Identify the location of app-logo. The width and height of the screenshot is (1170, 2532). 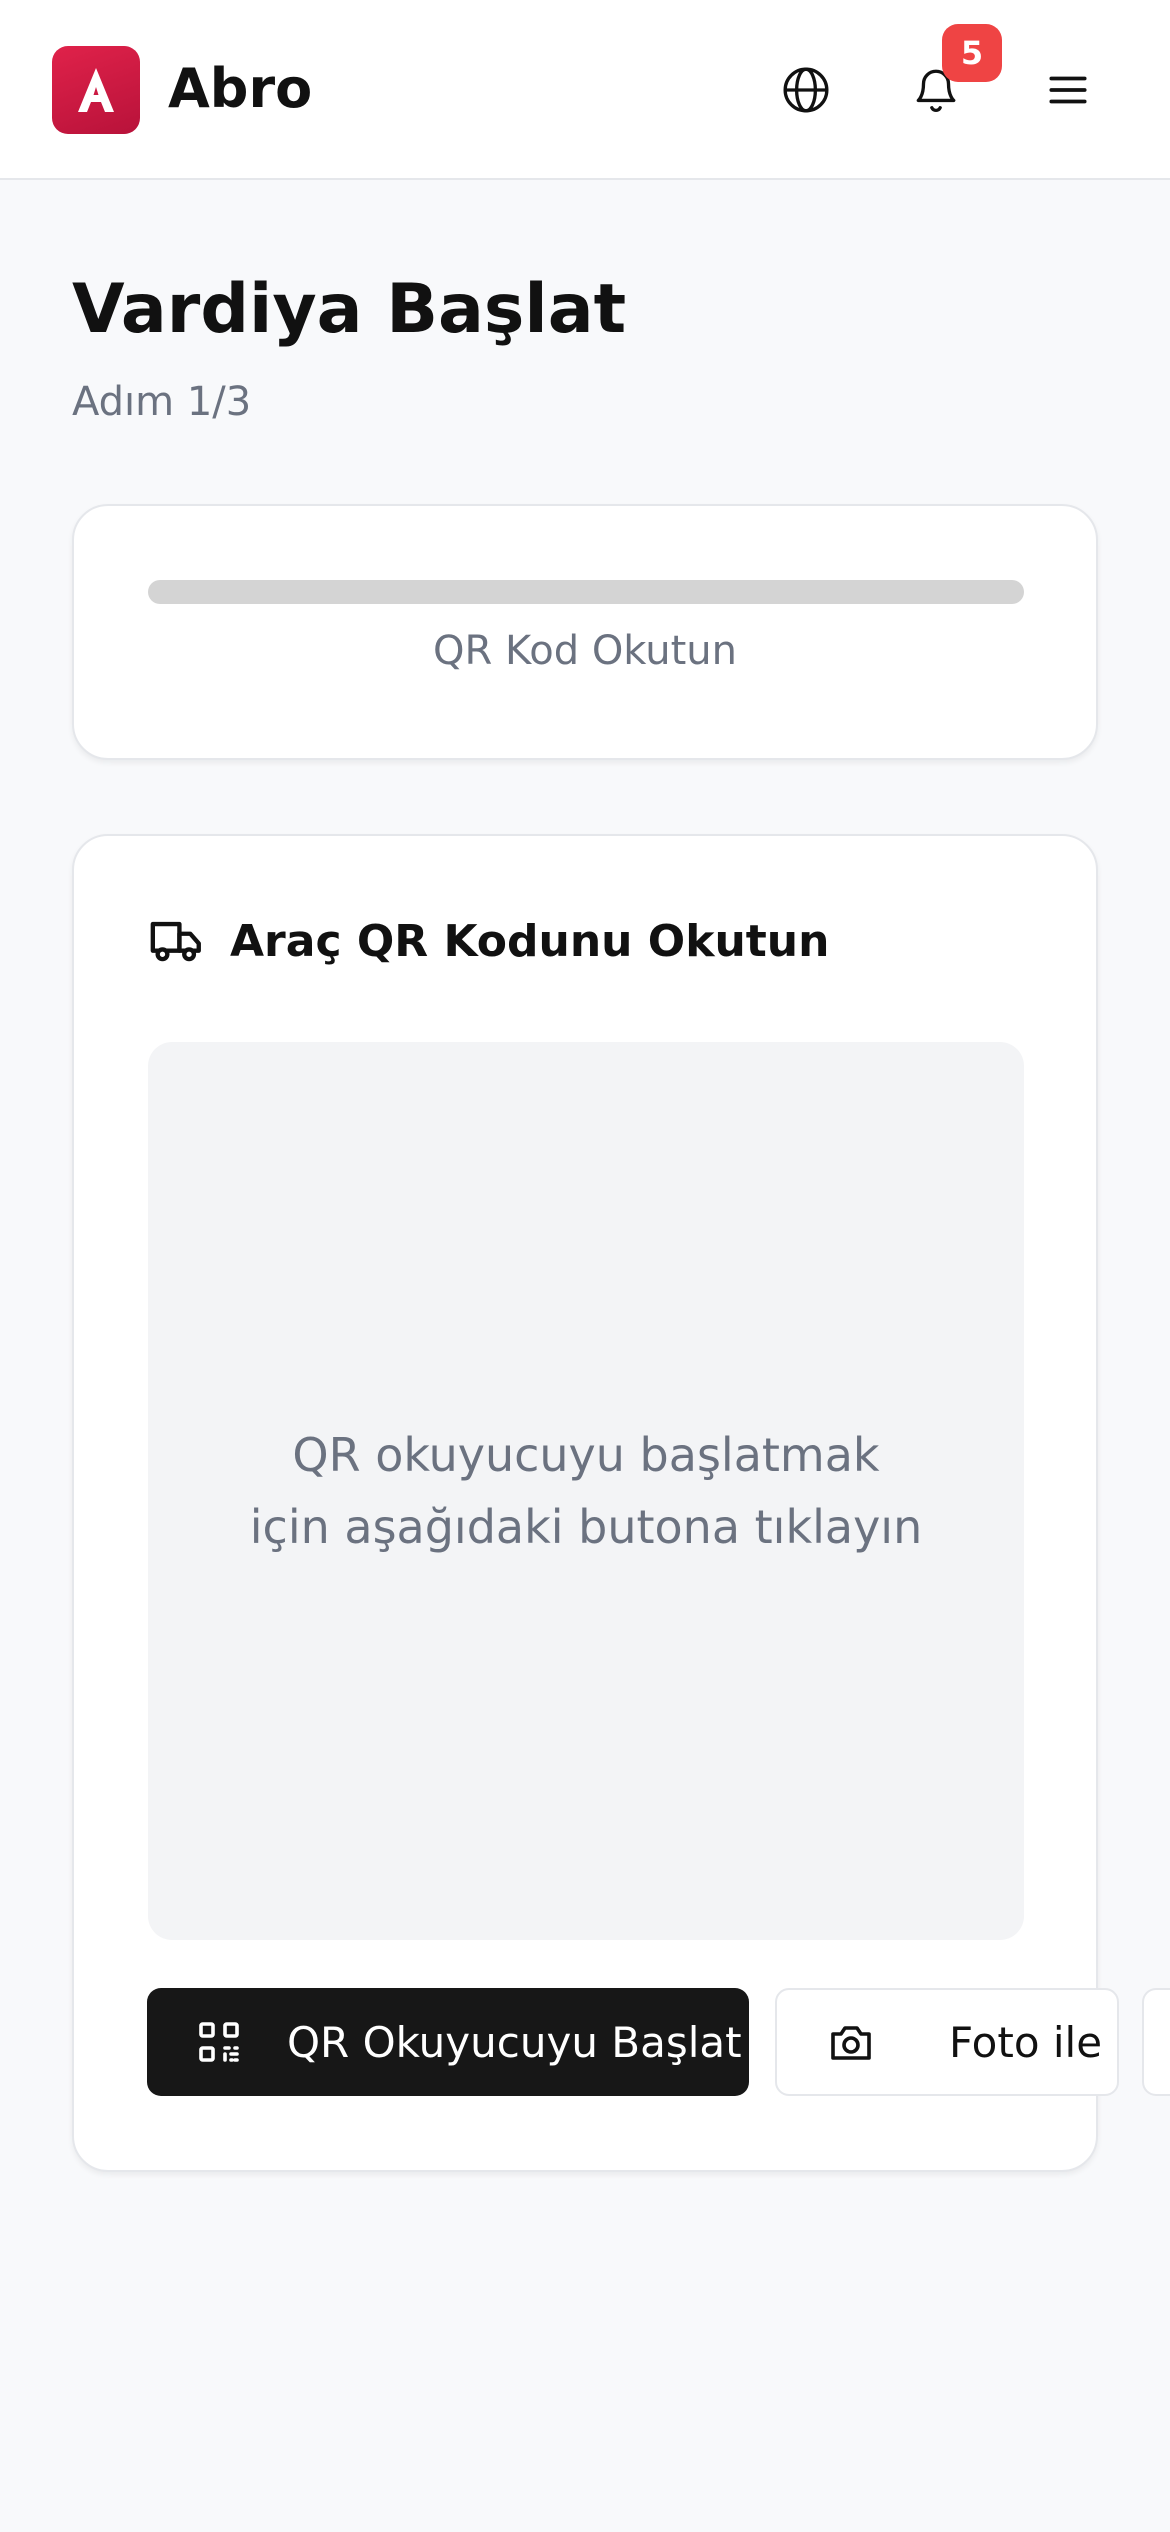
(96, 90).